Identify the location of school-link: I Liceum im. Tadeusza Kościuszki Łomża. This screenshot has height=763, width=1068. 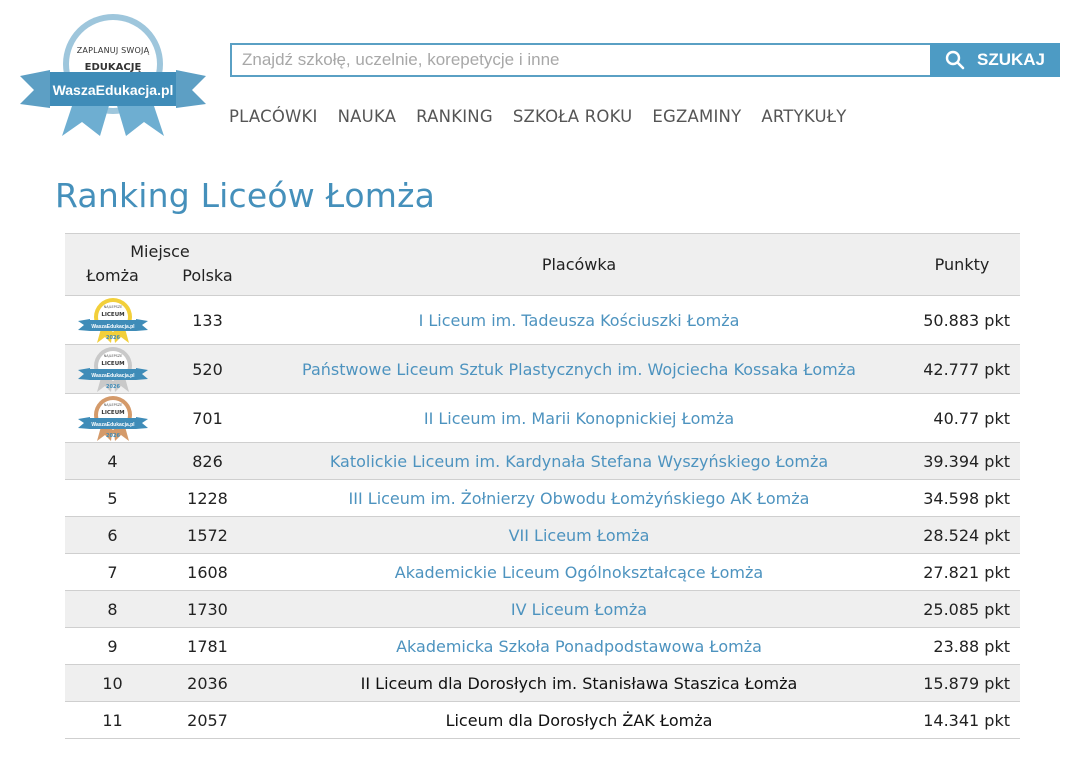
(579, 320).